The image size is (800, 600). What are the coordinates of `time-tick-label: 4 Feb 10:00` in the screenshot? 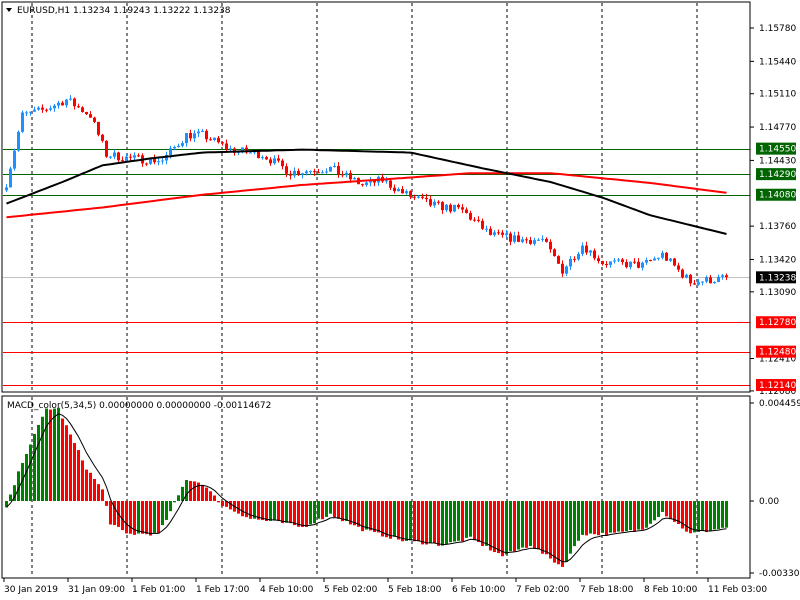 It's located at (287, 590).